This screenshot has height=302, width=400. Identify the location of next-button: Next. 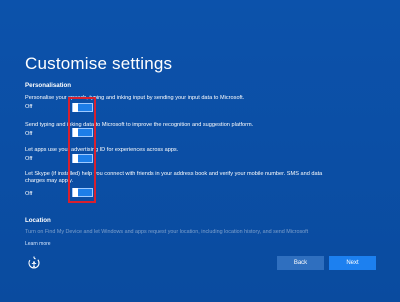
(352, 263).